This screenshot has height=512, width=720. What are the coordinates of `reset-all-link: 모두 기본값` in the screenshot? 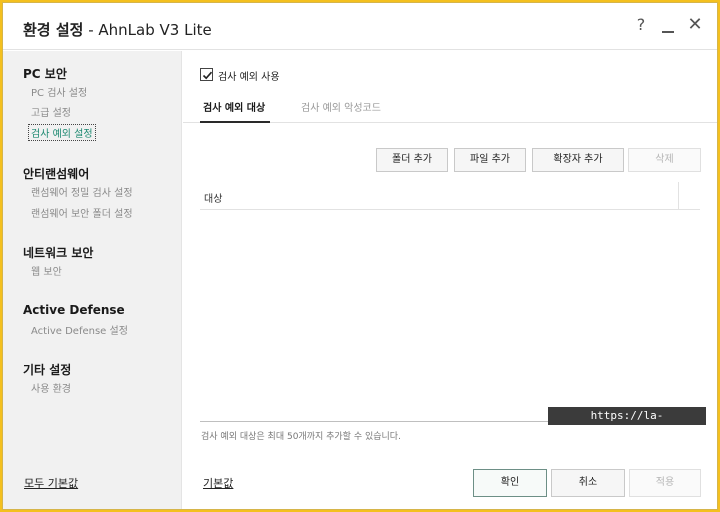 It's located at (51, 483).